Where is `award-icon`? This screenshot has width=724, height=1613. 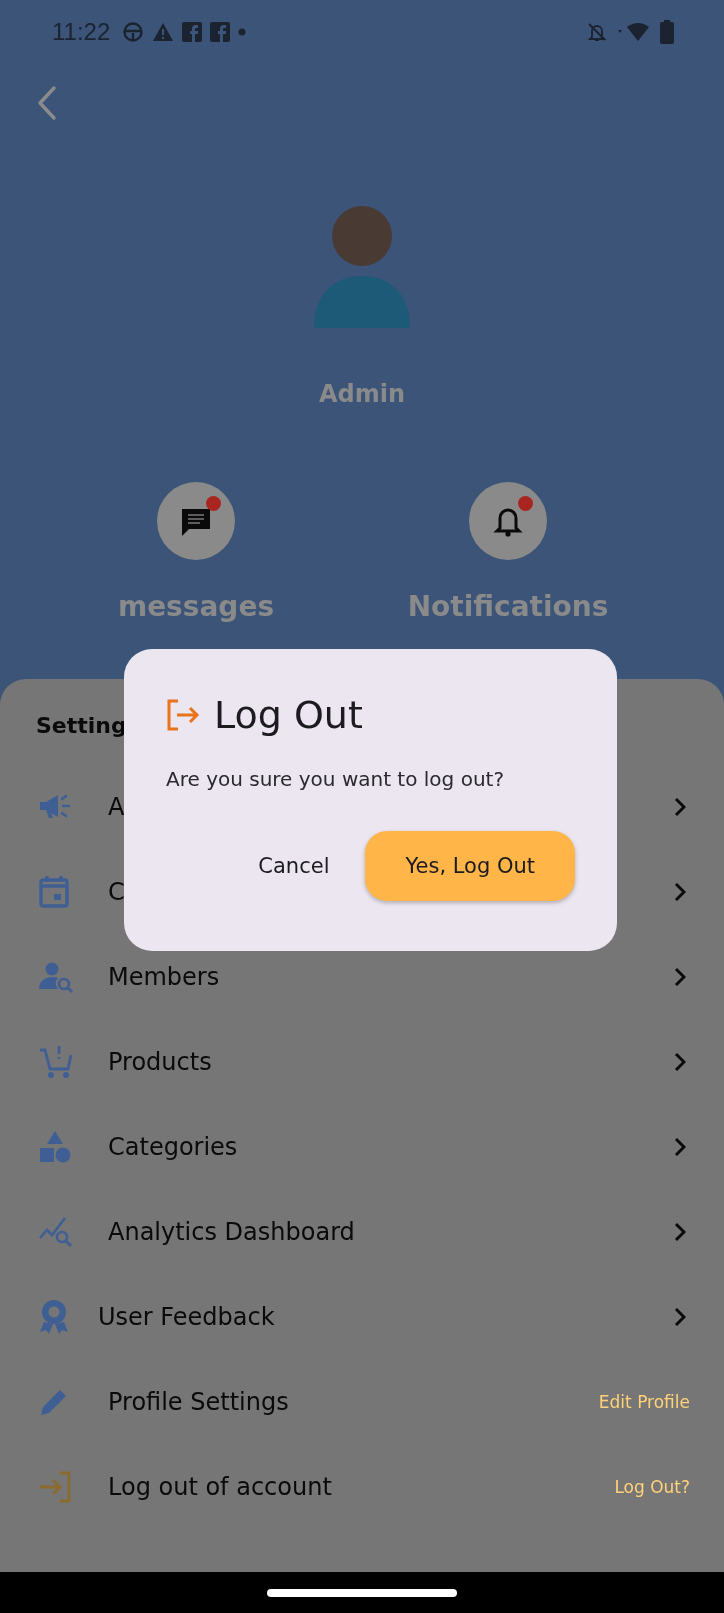
award-icon is located at coordinates (54, 1316).